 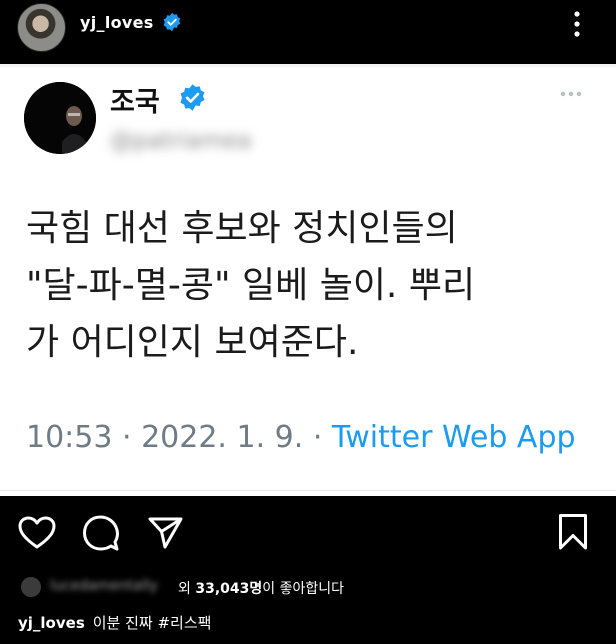 What do you see at coordinates (308, 532) in the screenshot?
I see `action-bar` at bounding box center [308, 532].